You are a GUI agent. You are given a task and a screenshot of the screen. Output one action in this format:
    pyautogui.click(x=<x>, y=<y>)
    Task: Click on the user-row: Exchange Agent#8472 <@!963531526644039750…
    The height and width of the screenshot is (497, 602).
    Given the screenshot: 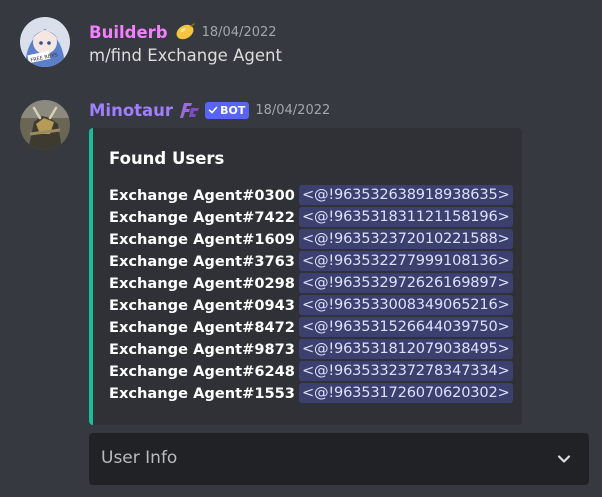 What is the action you would take?
    pyautogui.click(x=311, y=327)
    